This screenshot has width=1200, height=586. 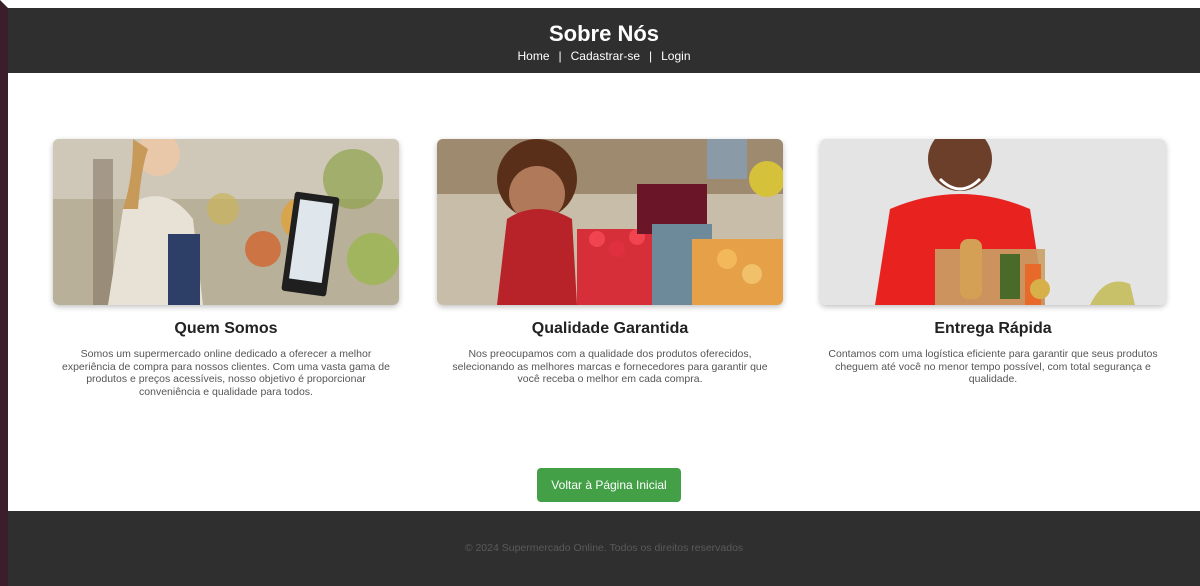 I want to click on card-image-market-stall, so click(x=610, y=222).